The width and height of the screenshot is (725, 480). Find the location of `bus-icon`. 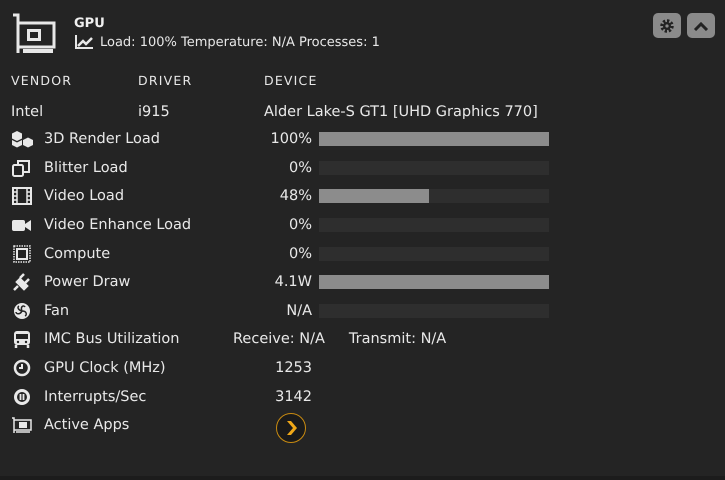

bus-icon is located at coordinates (22, 339).